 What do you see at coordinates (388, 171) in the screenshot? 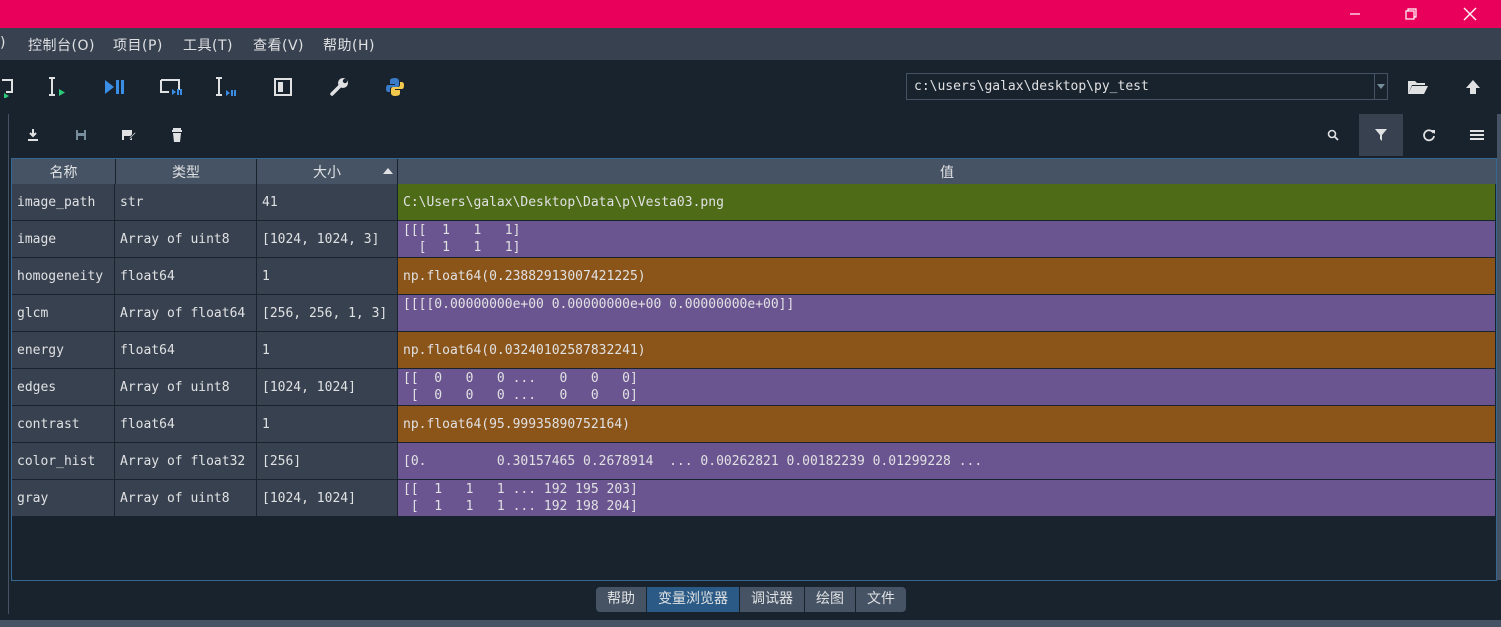
I see `sort-ascending-icon` at bounding box center [388, 171].